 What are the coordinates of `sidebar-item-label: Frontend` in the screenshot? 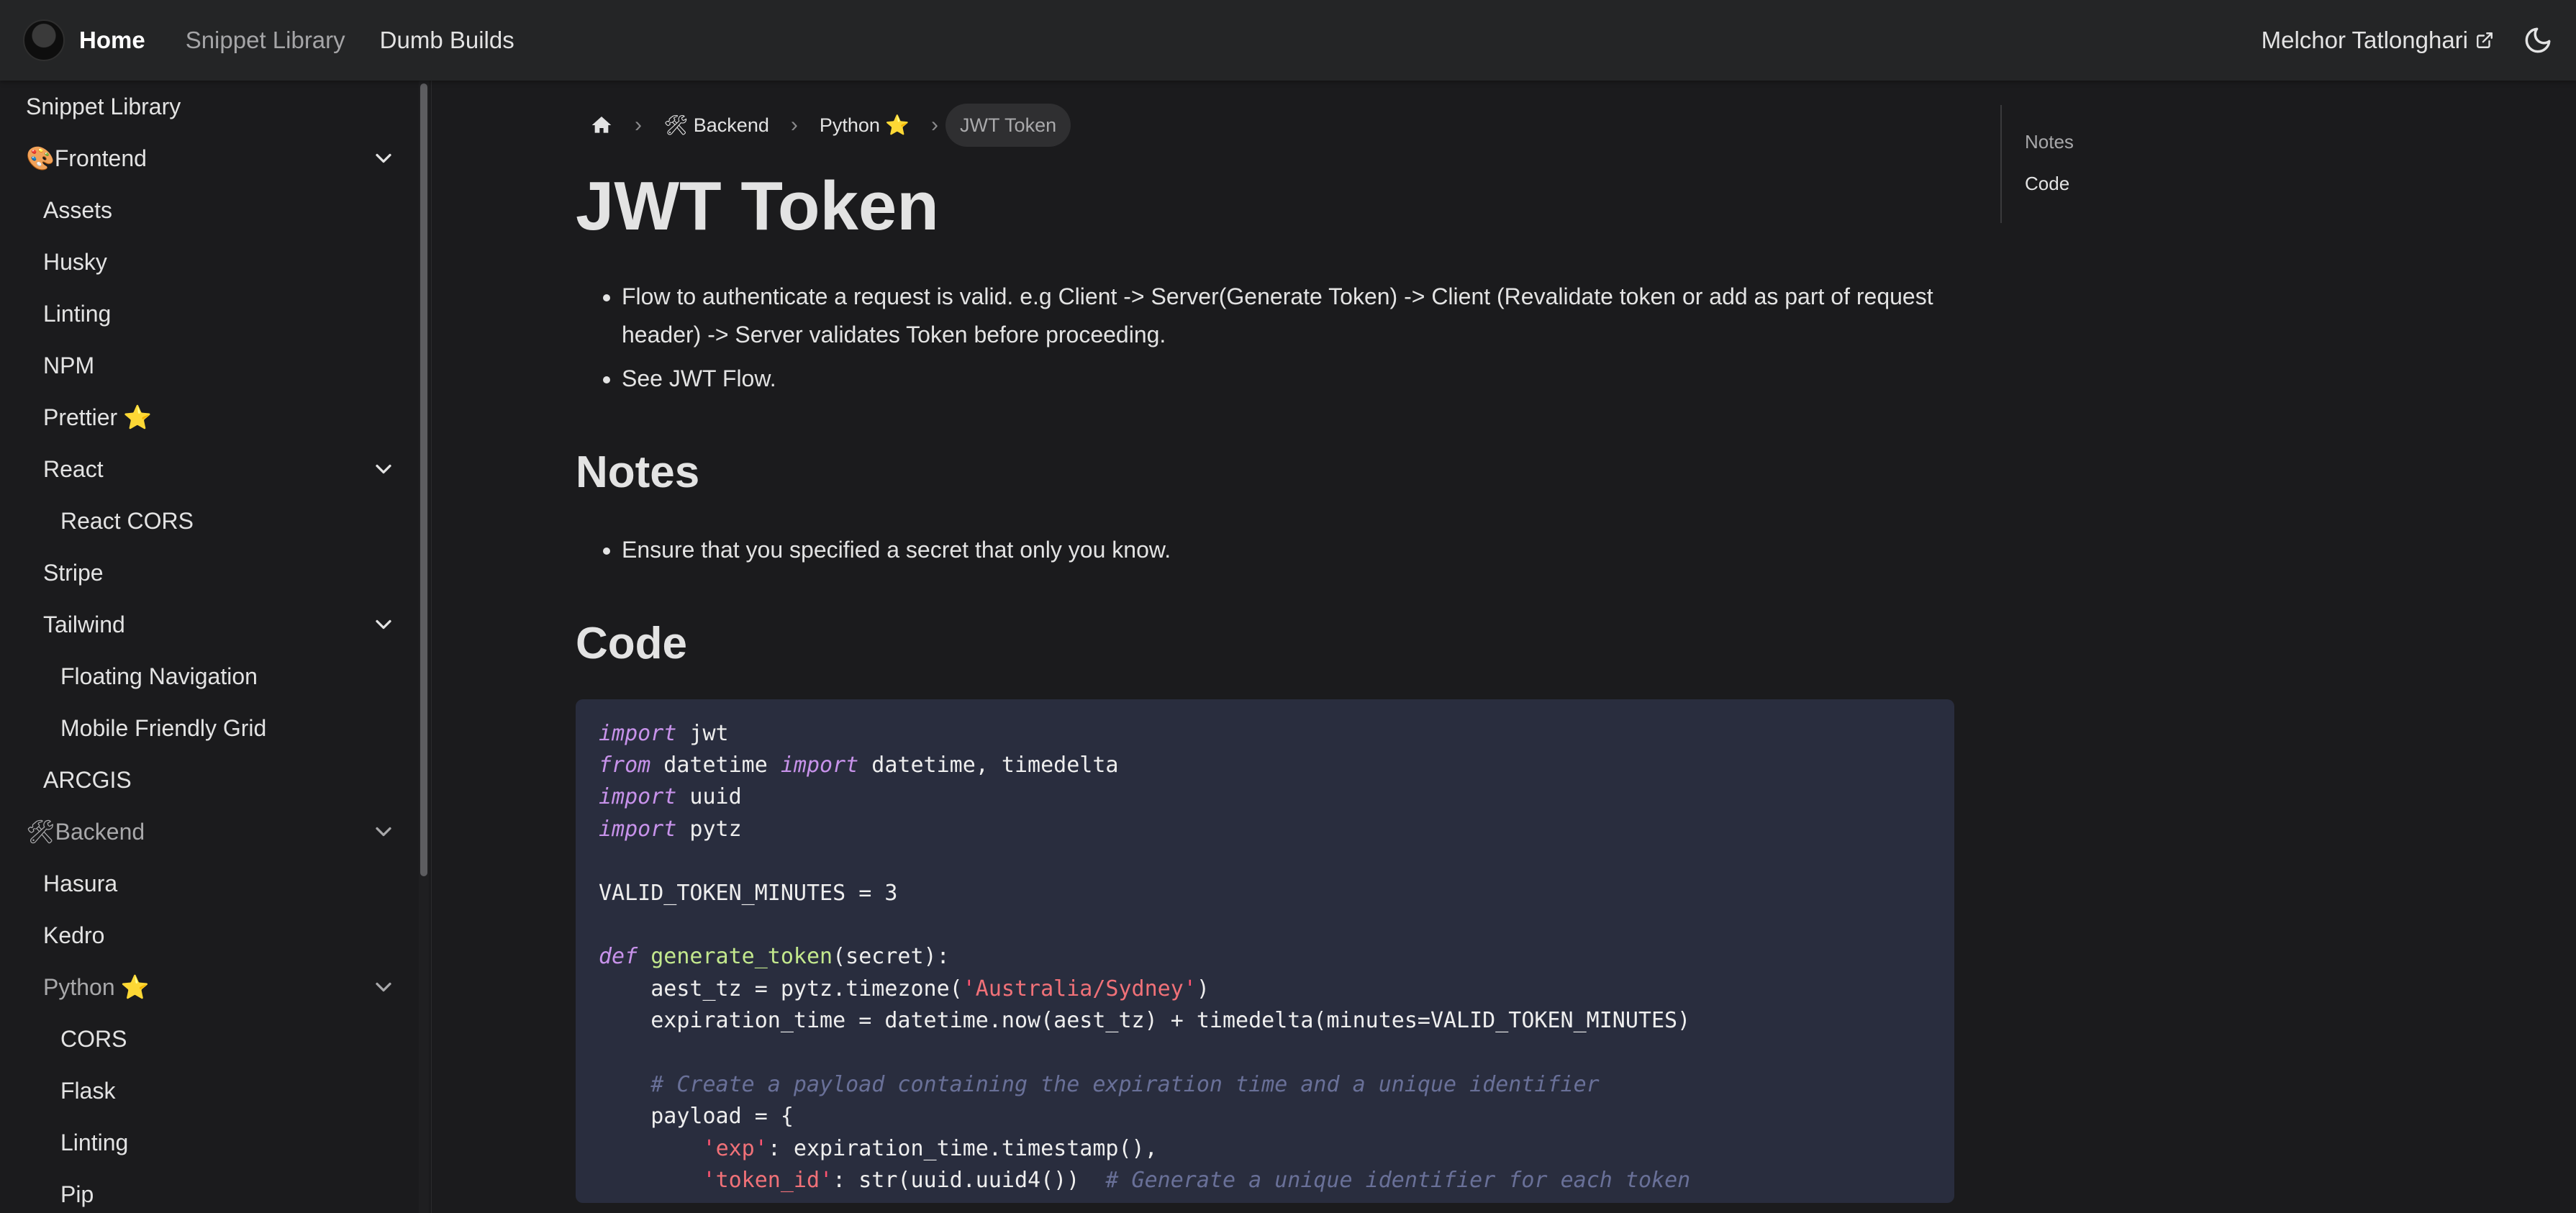 It's located at (100, 158).